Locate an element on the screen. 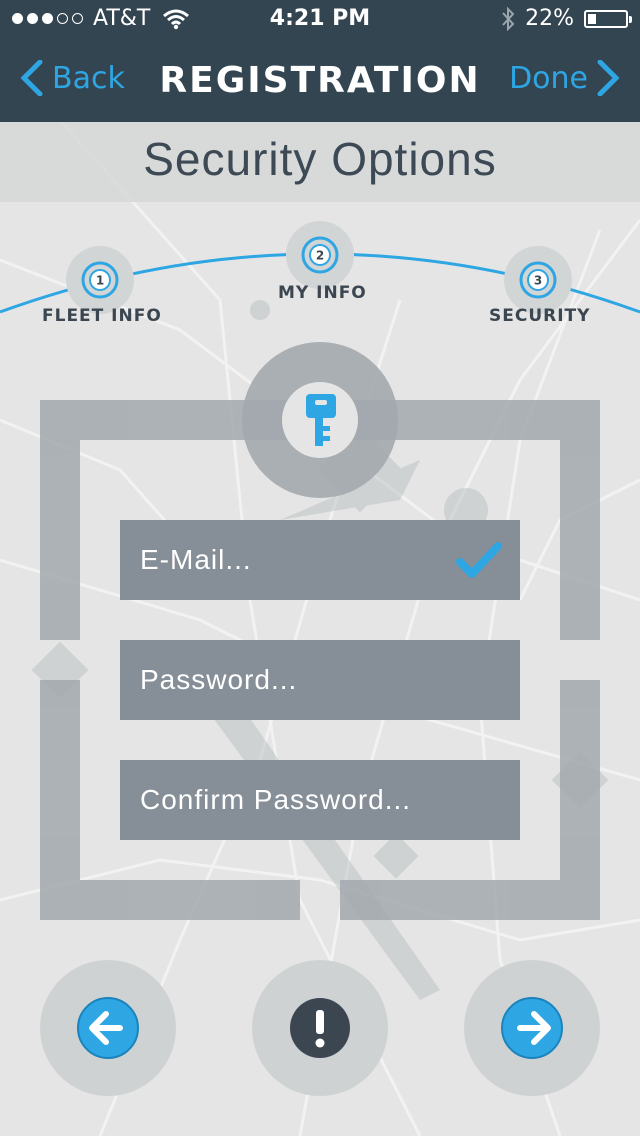 Image resolution: width=640 pixels, height=1136 pixels. step-2-indicator: 2 is located at coordinates (320, 255).